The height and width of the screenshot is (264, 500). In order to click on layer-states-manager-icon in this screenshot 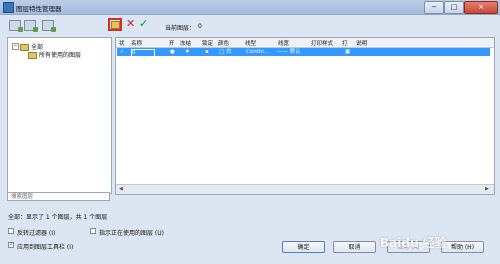, I will do `click(49, 26)`.